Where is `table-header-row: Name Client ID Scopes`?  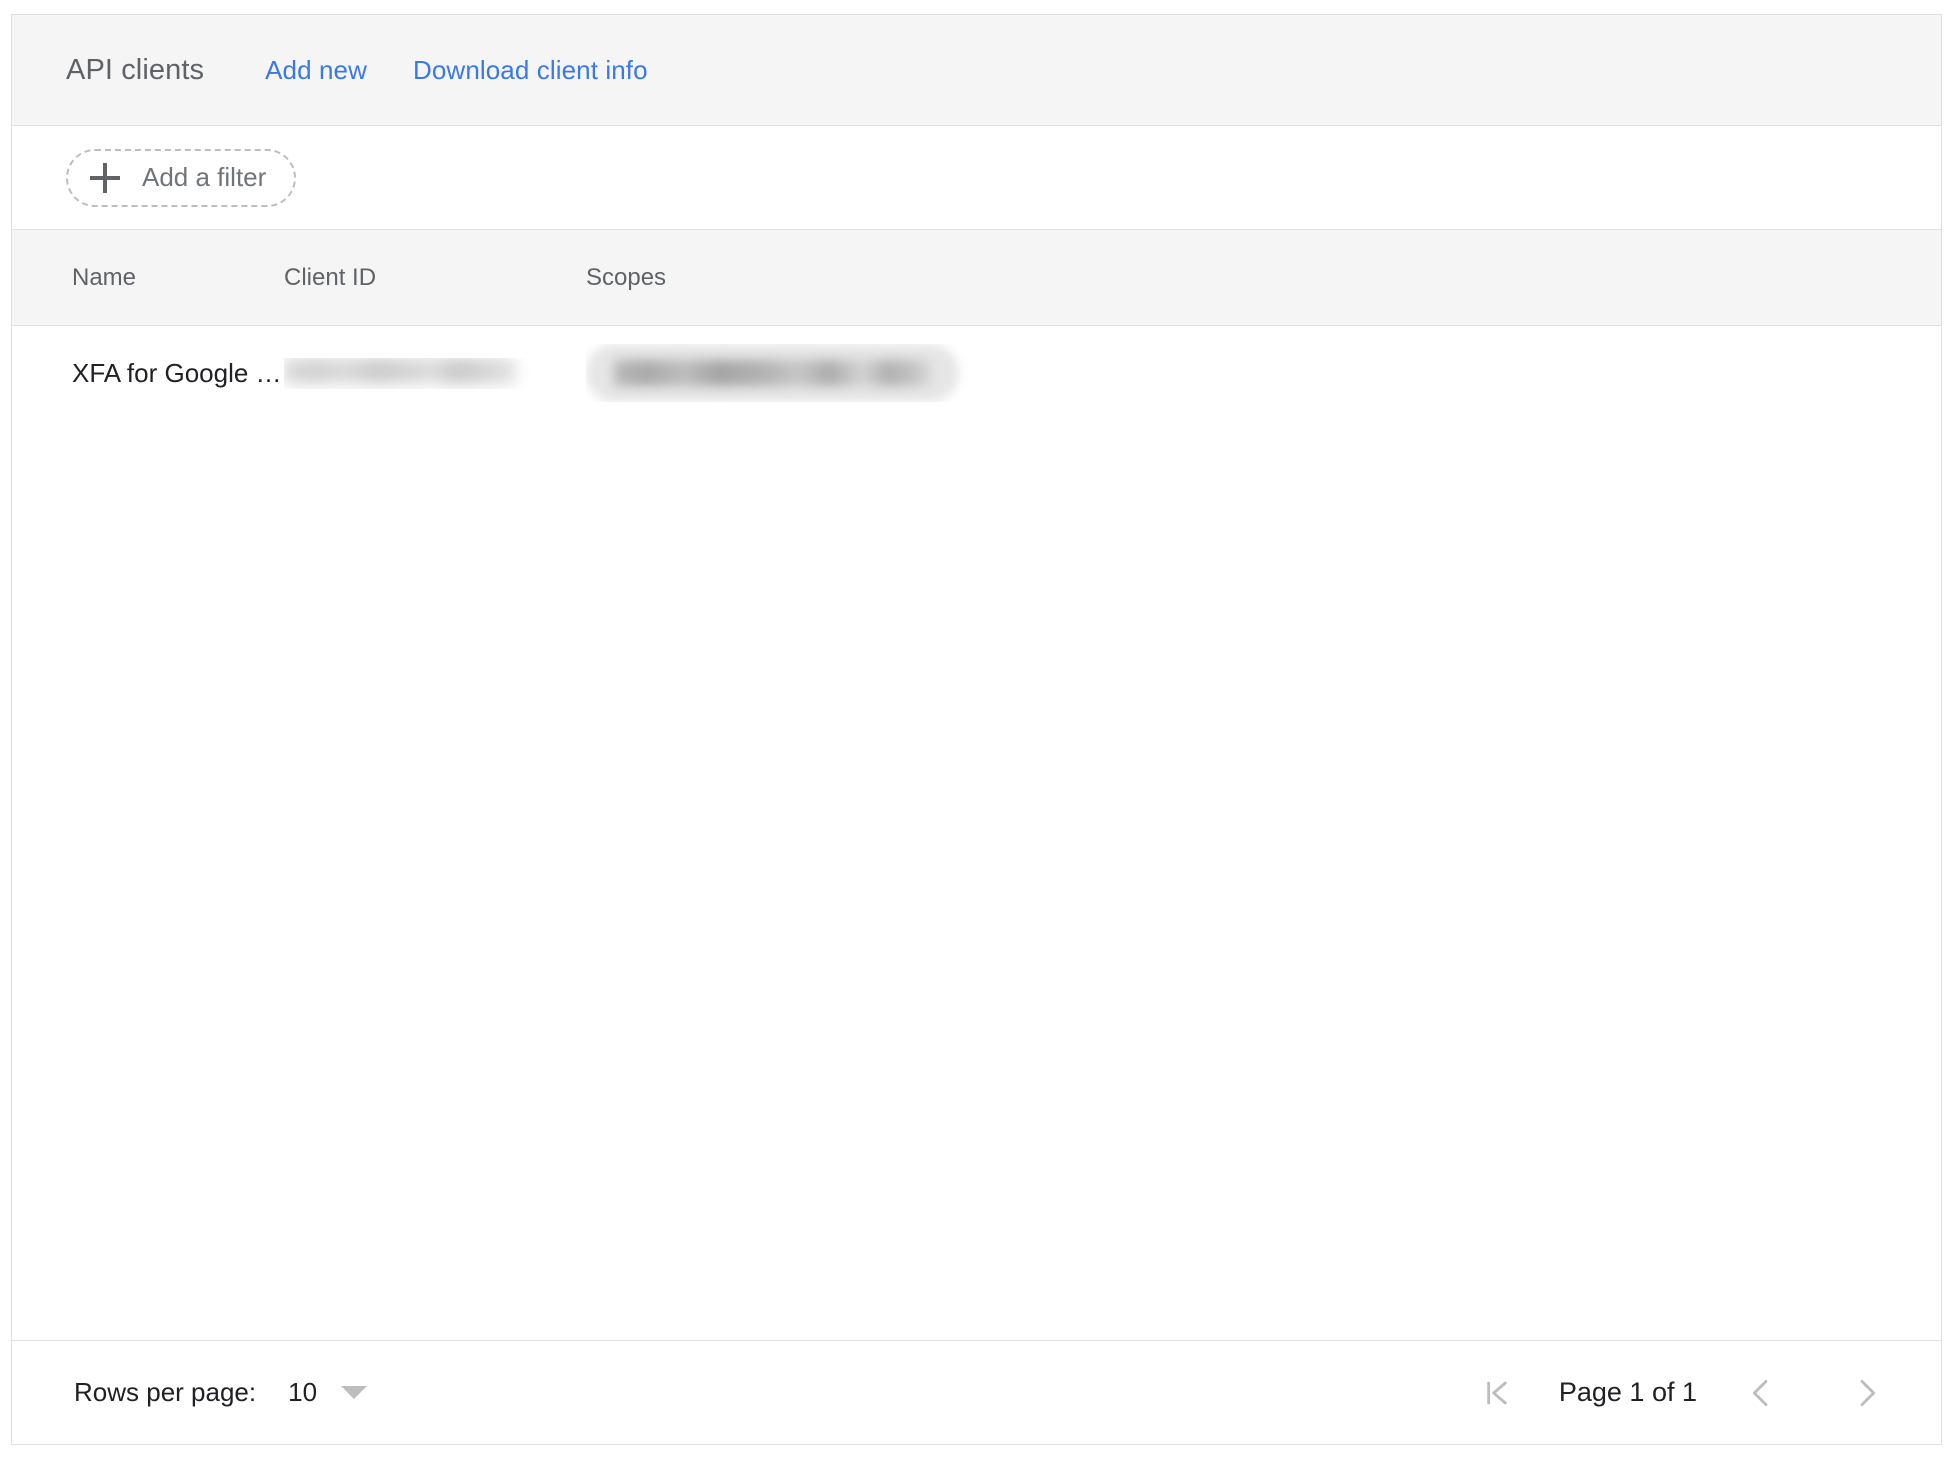
table-header-row: Name Client ID Scopes is located at coordinates (976, 278).